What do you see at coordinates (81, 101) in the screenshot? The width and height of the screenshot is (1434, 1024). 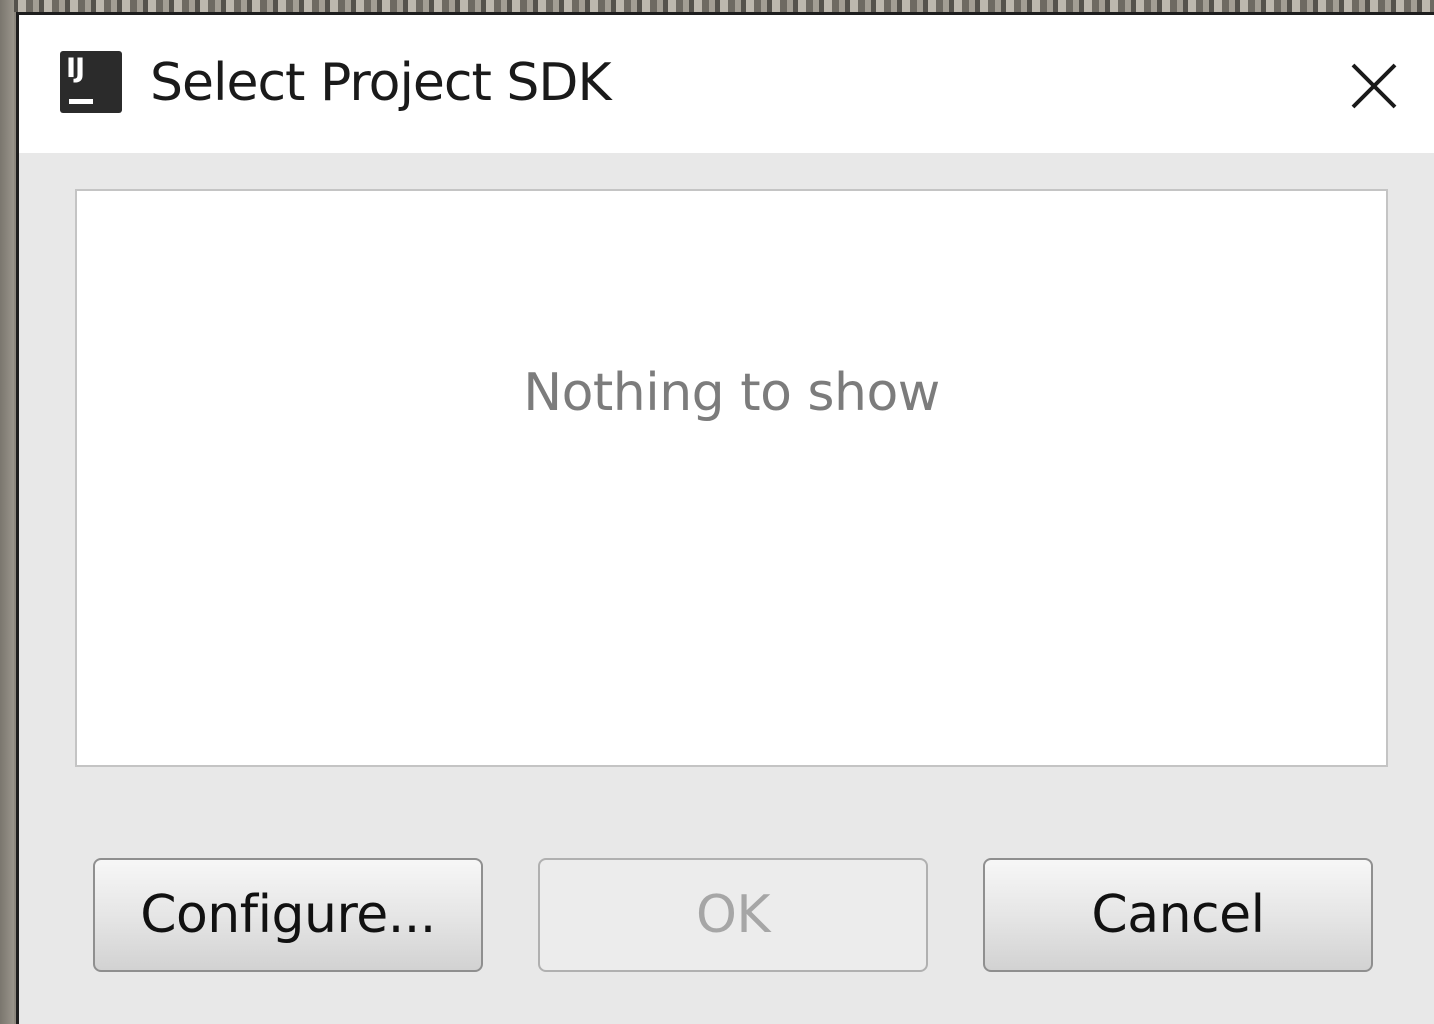 I see `app-icon-underscore` at bounding box center [81, 101].